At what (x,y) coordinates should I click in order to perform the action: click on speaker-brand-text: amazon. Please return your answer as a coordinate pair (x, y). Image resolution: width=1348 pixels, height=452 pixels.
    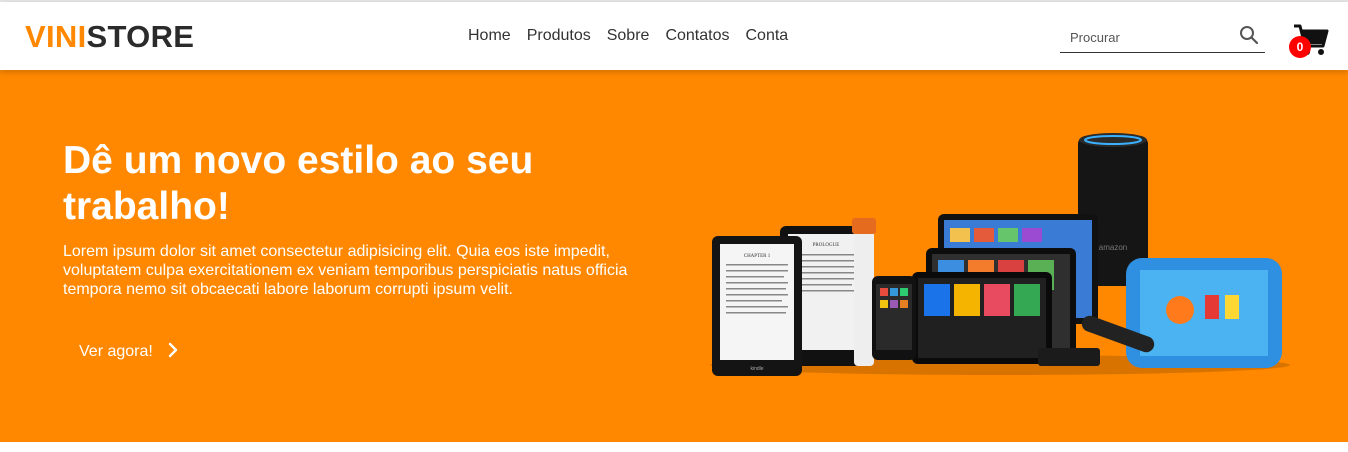
    Looking at the image, I should click on (1113, 247).